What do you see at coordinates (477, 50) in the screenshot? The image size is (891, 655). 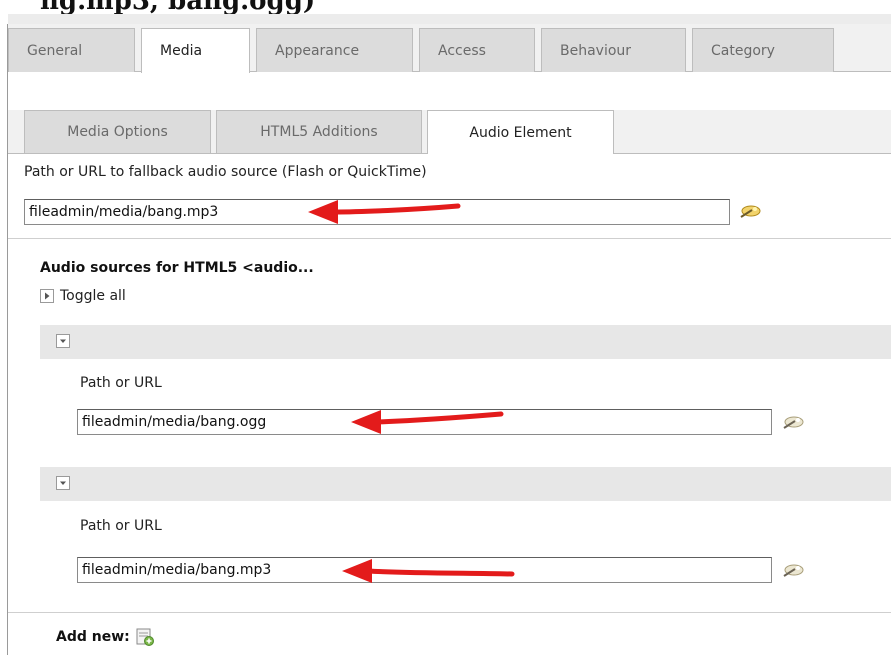 I see `tab-access: Access` at bounding box center [477, 50].